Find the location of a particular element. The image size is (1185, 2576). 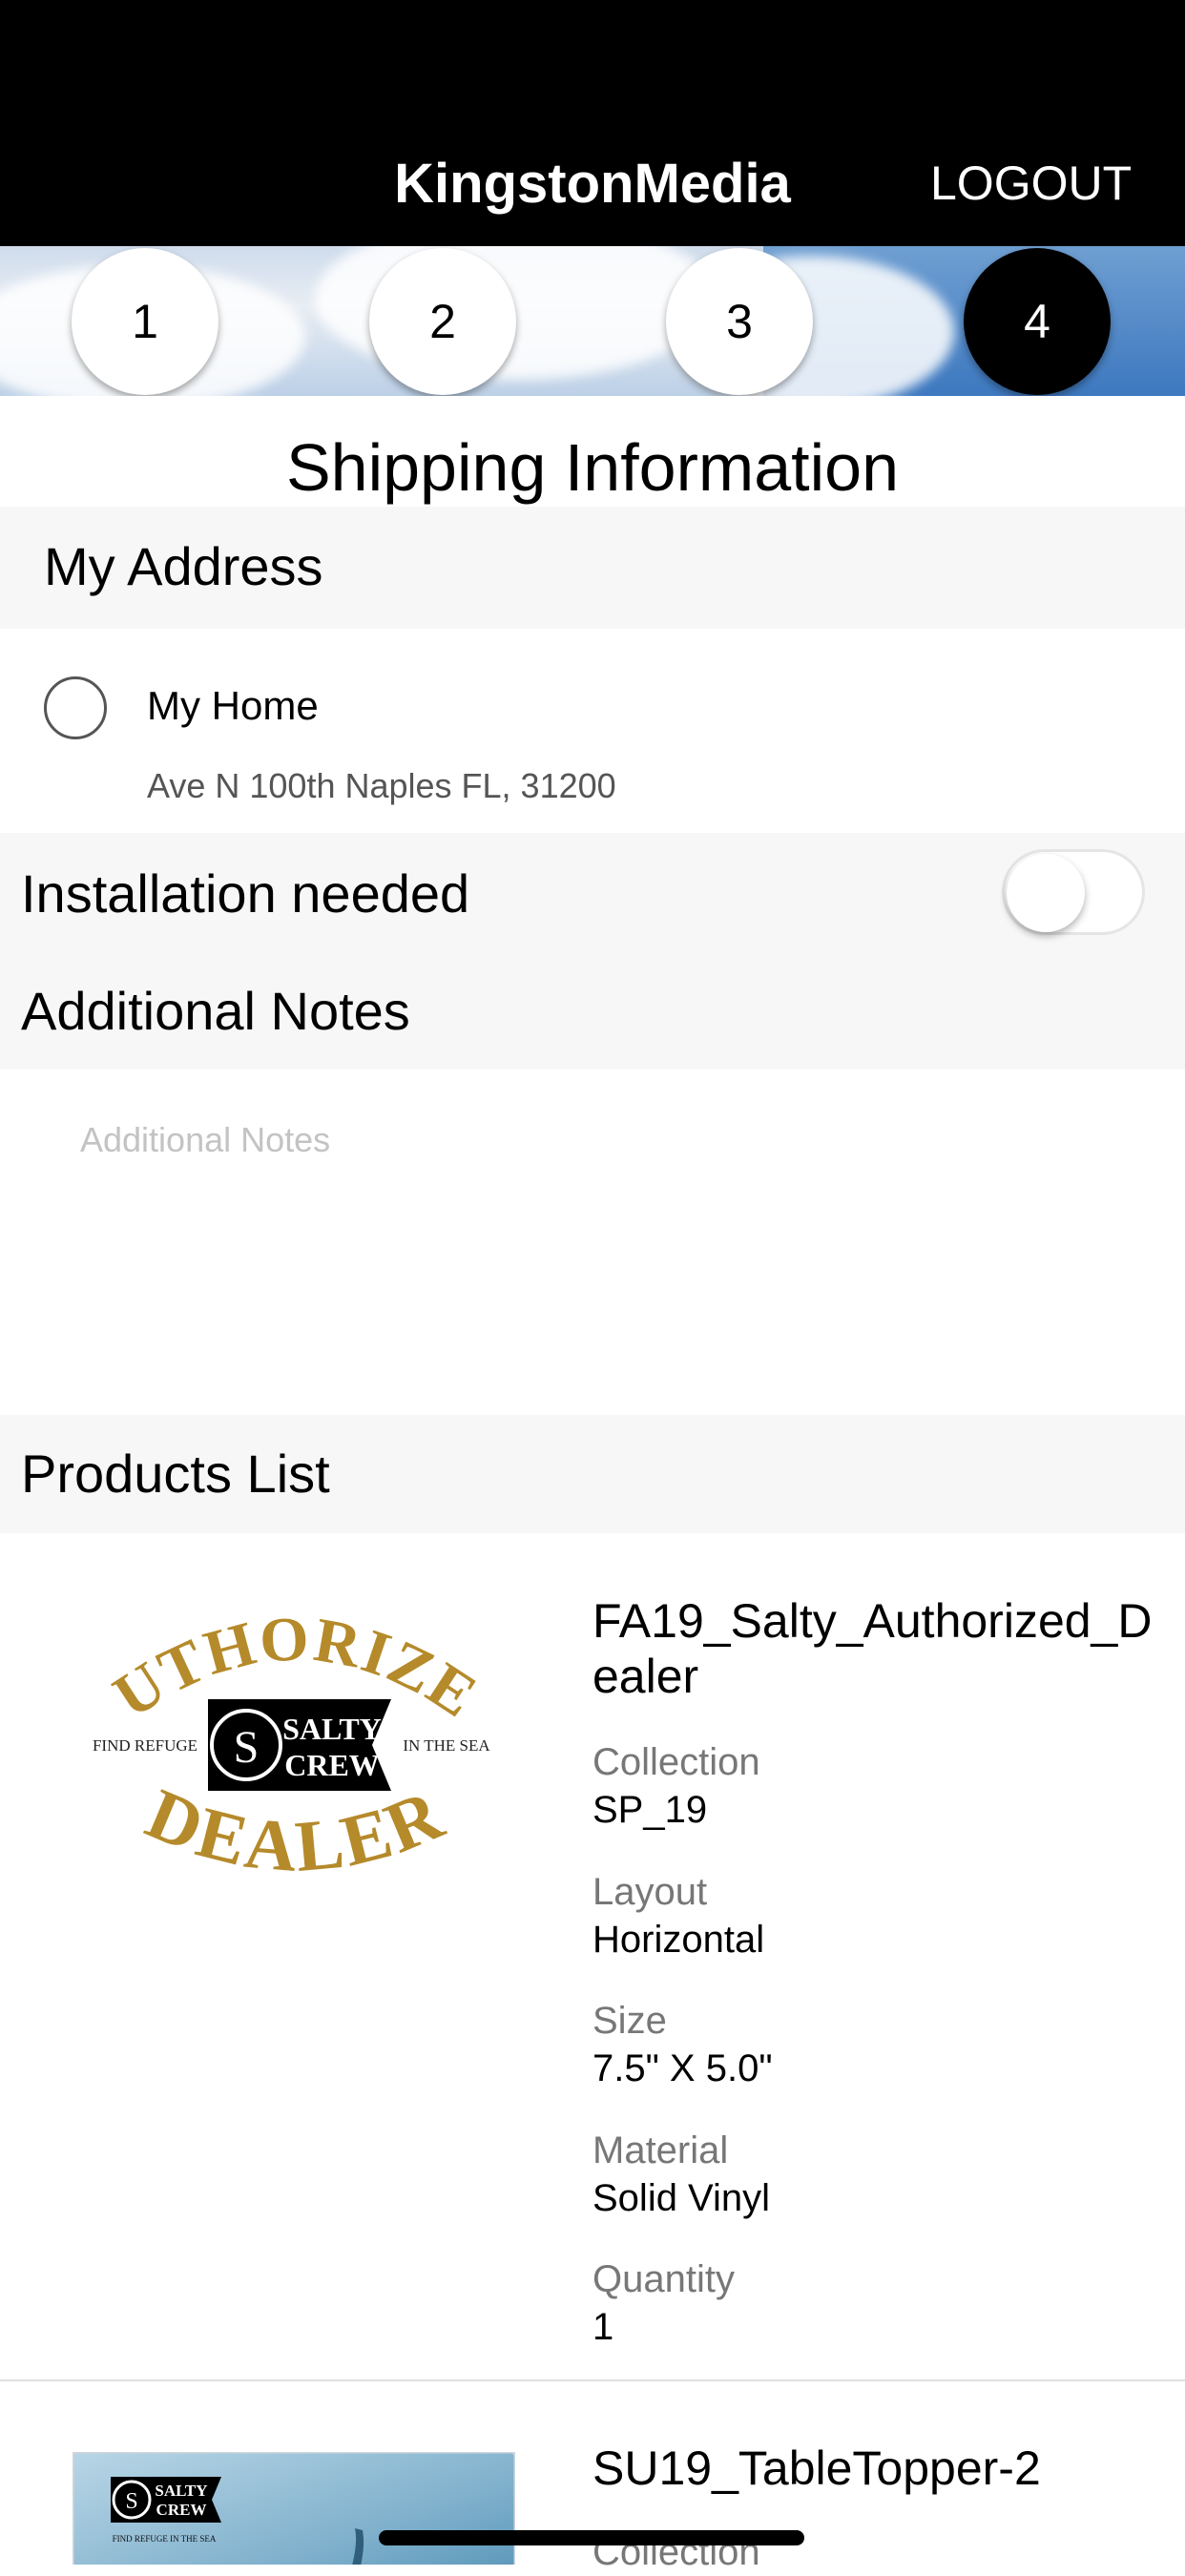

installation-toggle is located at coordinates (1073, 892).